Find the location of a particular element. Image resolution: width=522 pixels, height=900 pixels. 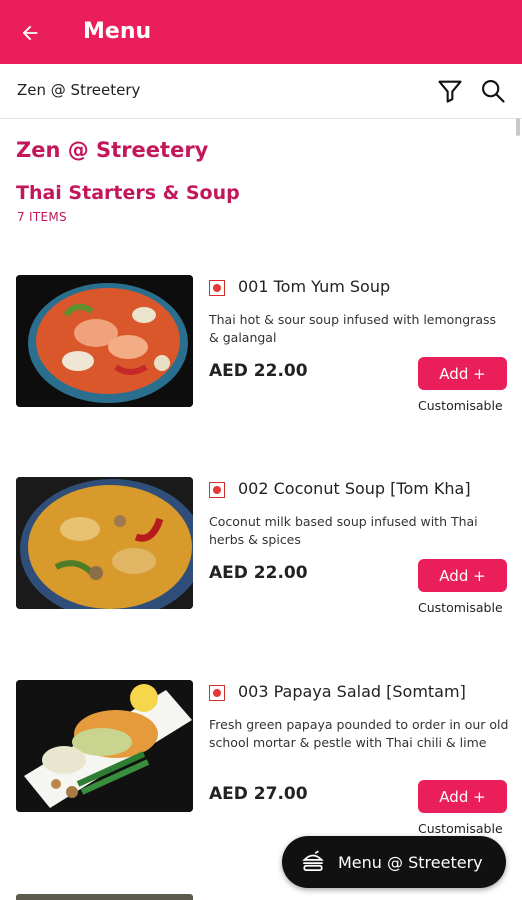

burger-icon is located at coordinates (313, 862).